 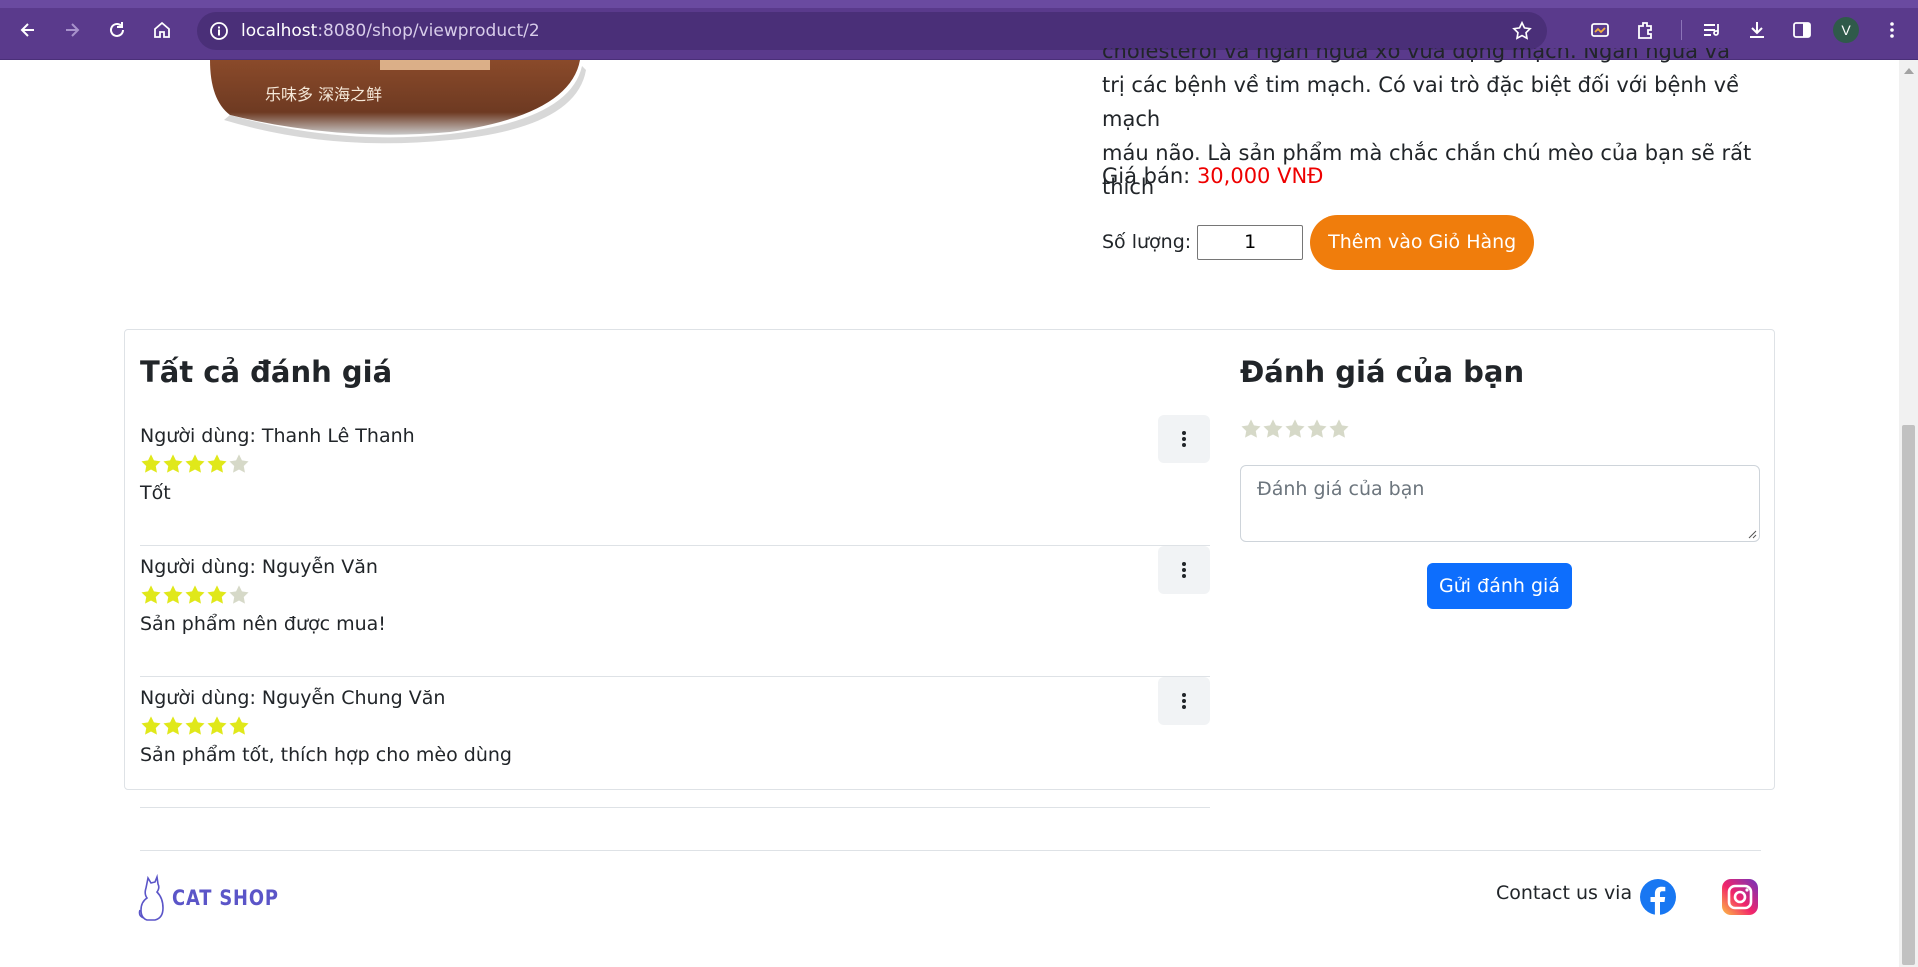 What do you see at coordinates (1757, 30) in the screenshot?
I see `download-icon` at bounding box center [1757, 30].